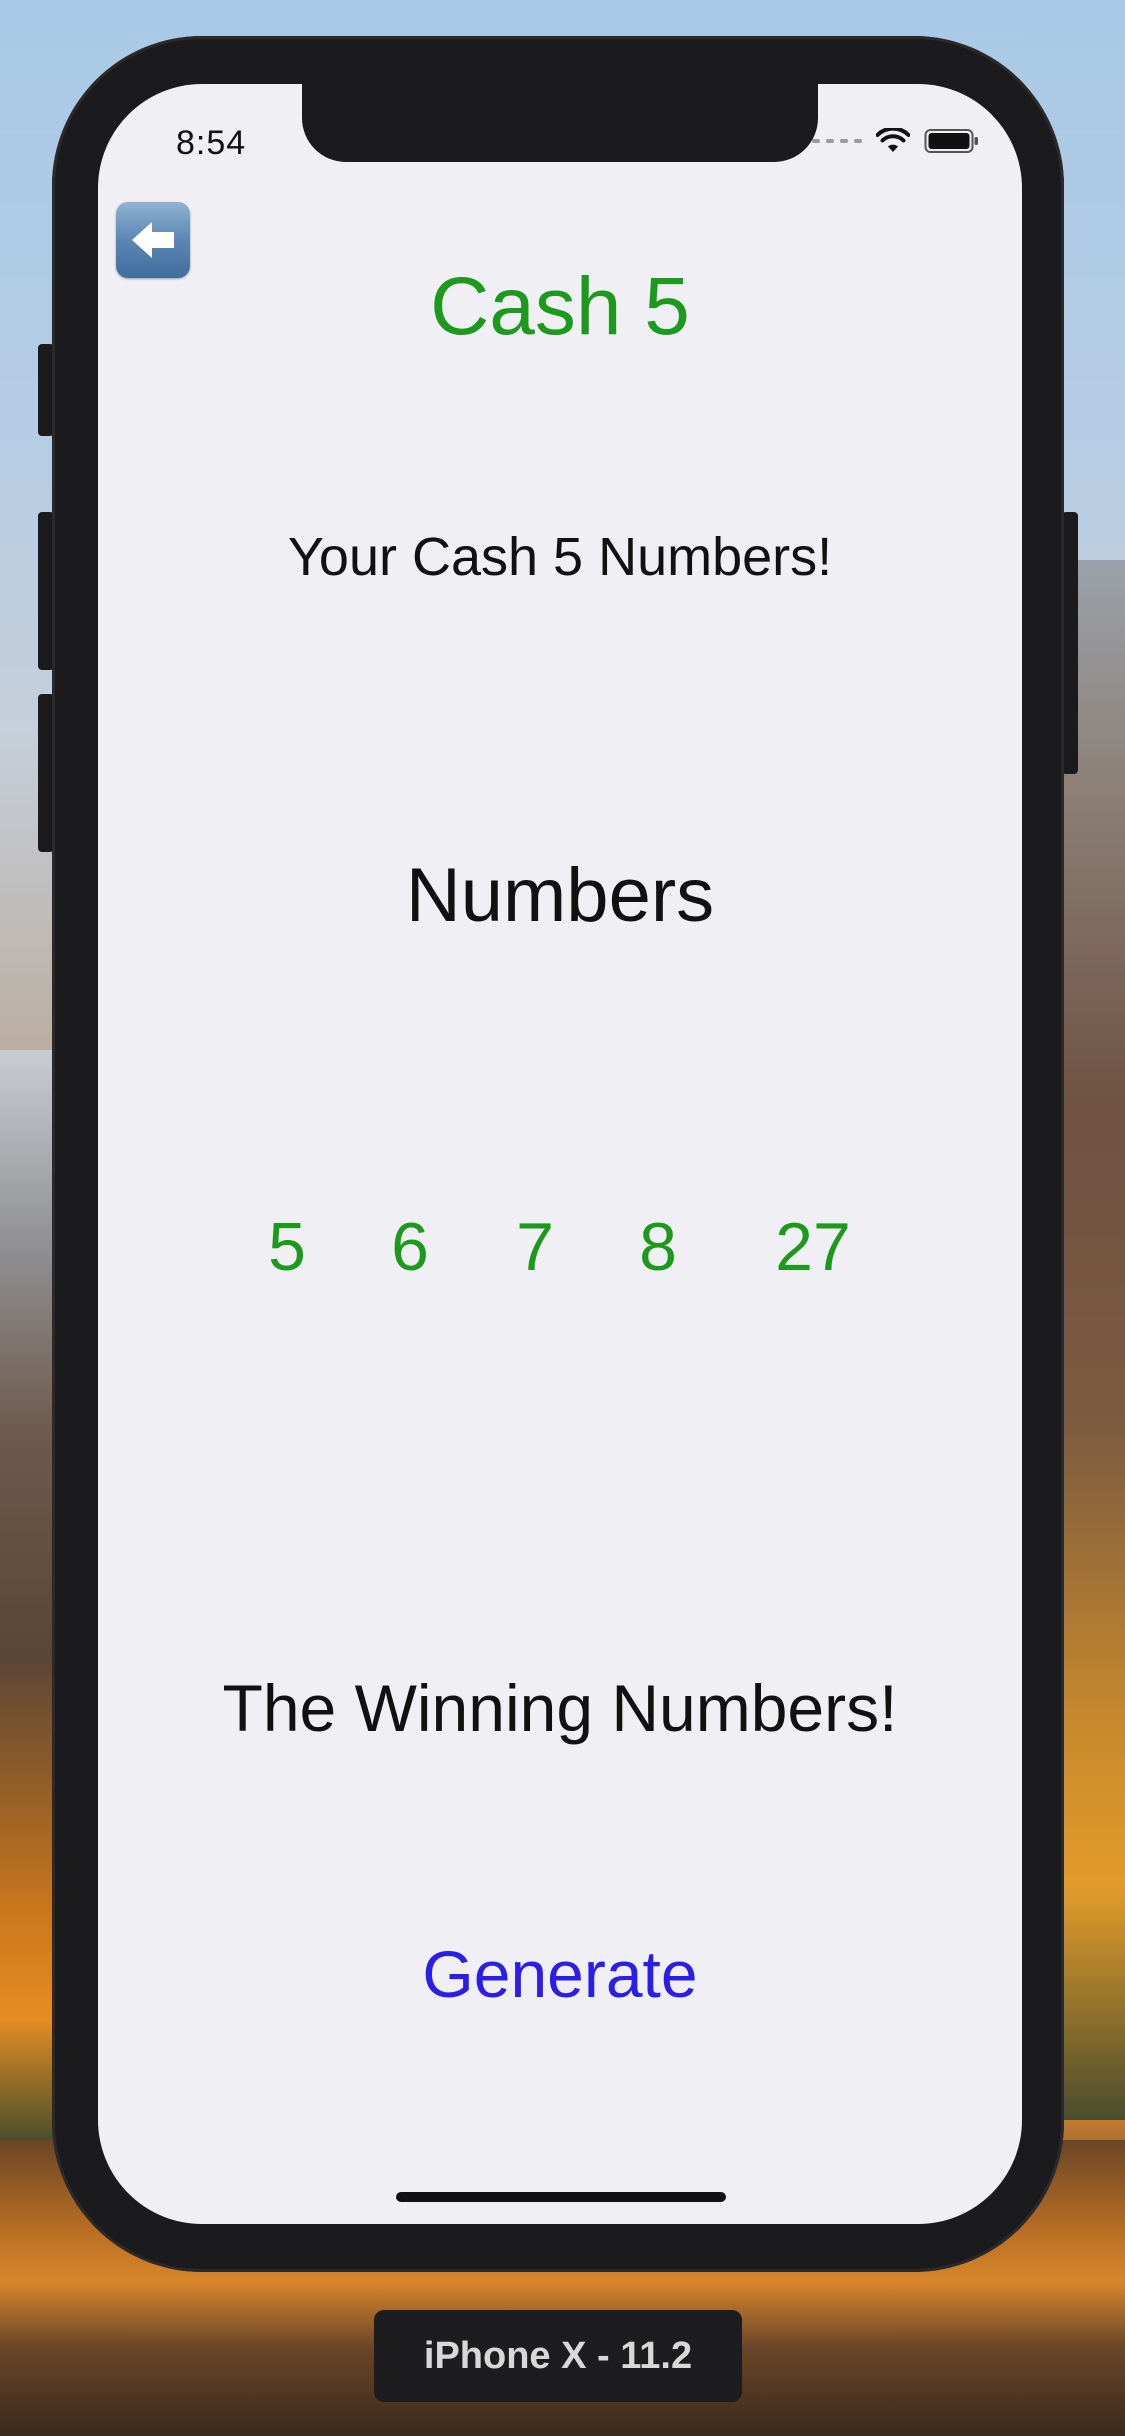  I want to click on number-3: 7, so click(535, 1247).